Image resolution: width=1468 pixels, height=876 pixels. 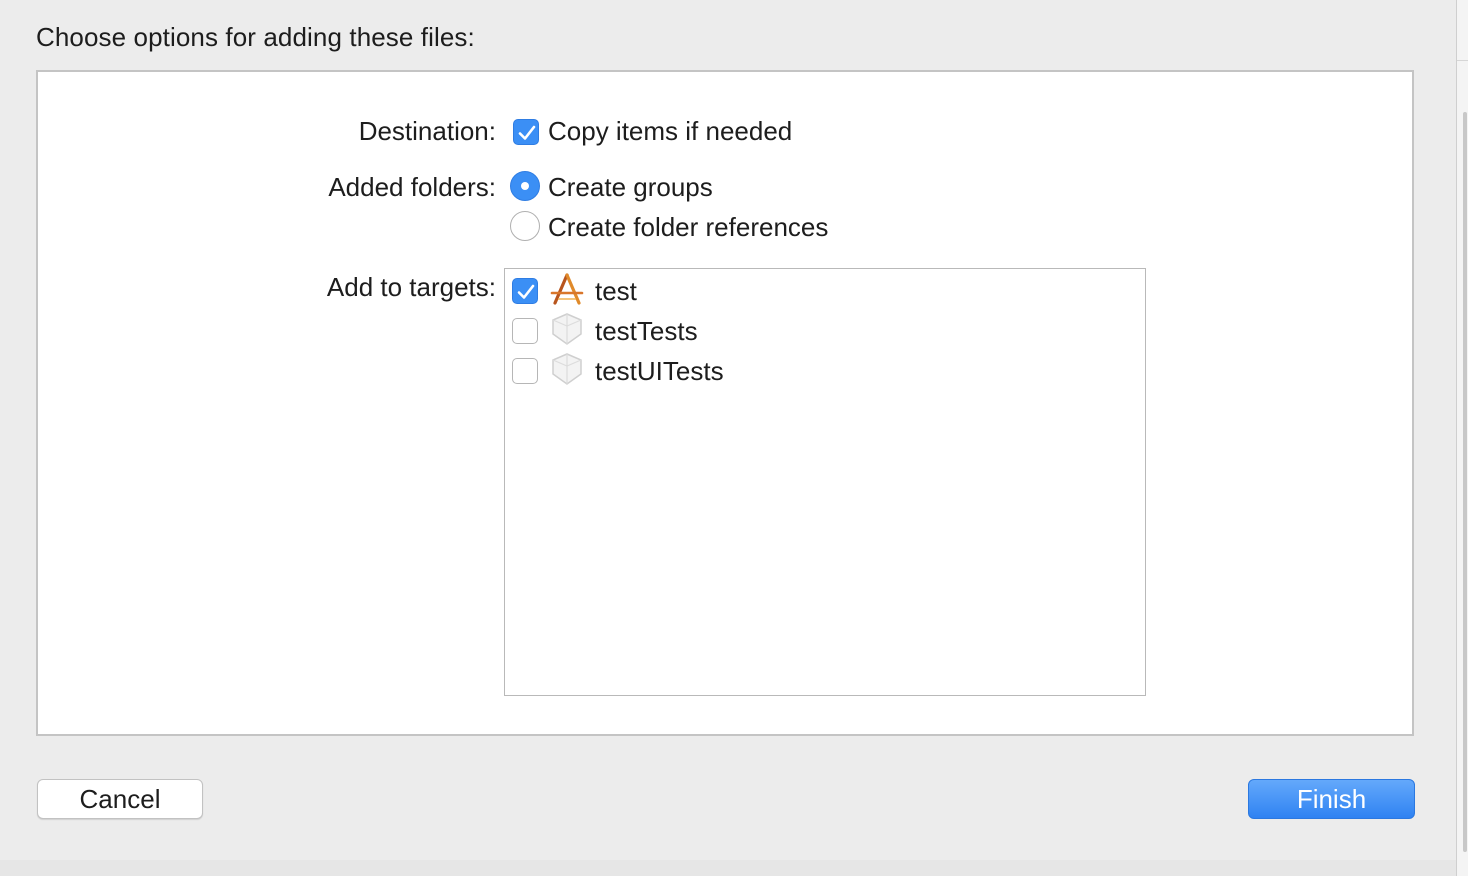 What do you see at coordinates (688, 227) in the screenshot?
I see `create-folder-references-label: Create folder references` at bounding box center [688, 227].